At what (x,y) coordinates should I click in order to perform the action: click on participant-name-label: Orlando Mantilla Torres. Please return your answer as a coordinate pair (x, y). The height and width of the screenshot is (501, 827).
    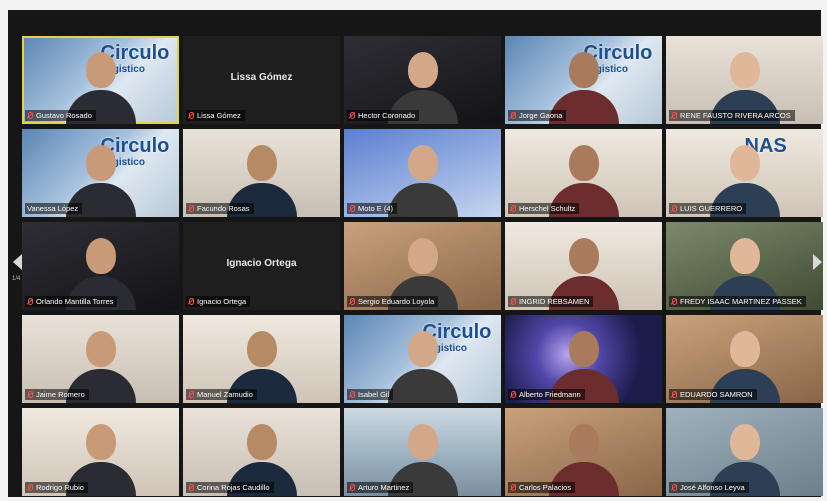
    Looking at the image, I should click on (71, 301).